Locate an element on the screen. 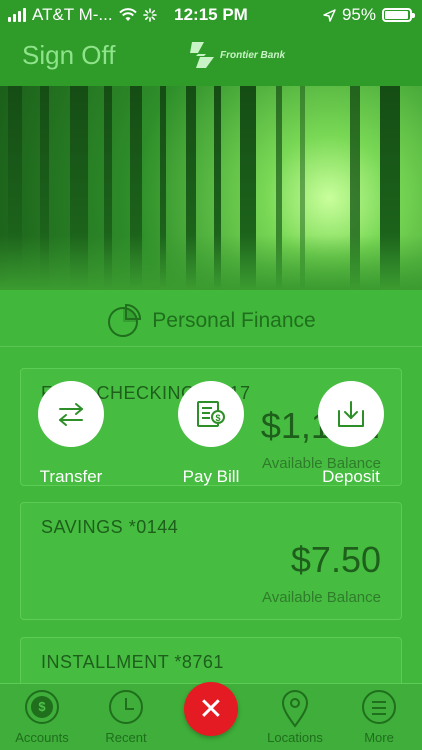 The image size is (422, 750). deposit-label: Deposit is located at coordinates (351, 476).